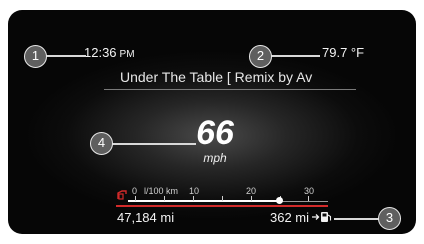  Describe the element at coordinates (279, 200) in the screenshot. I see `economy-marker` at that location.